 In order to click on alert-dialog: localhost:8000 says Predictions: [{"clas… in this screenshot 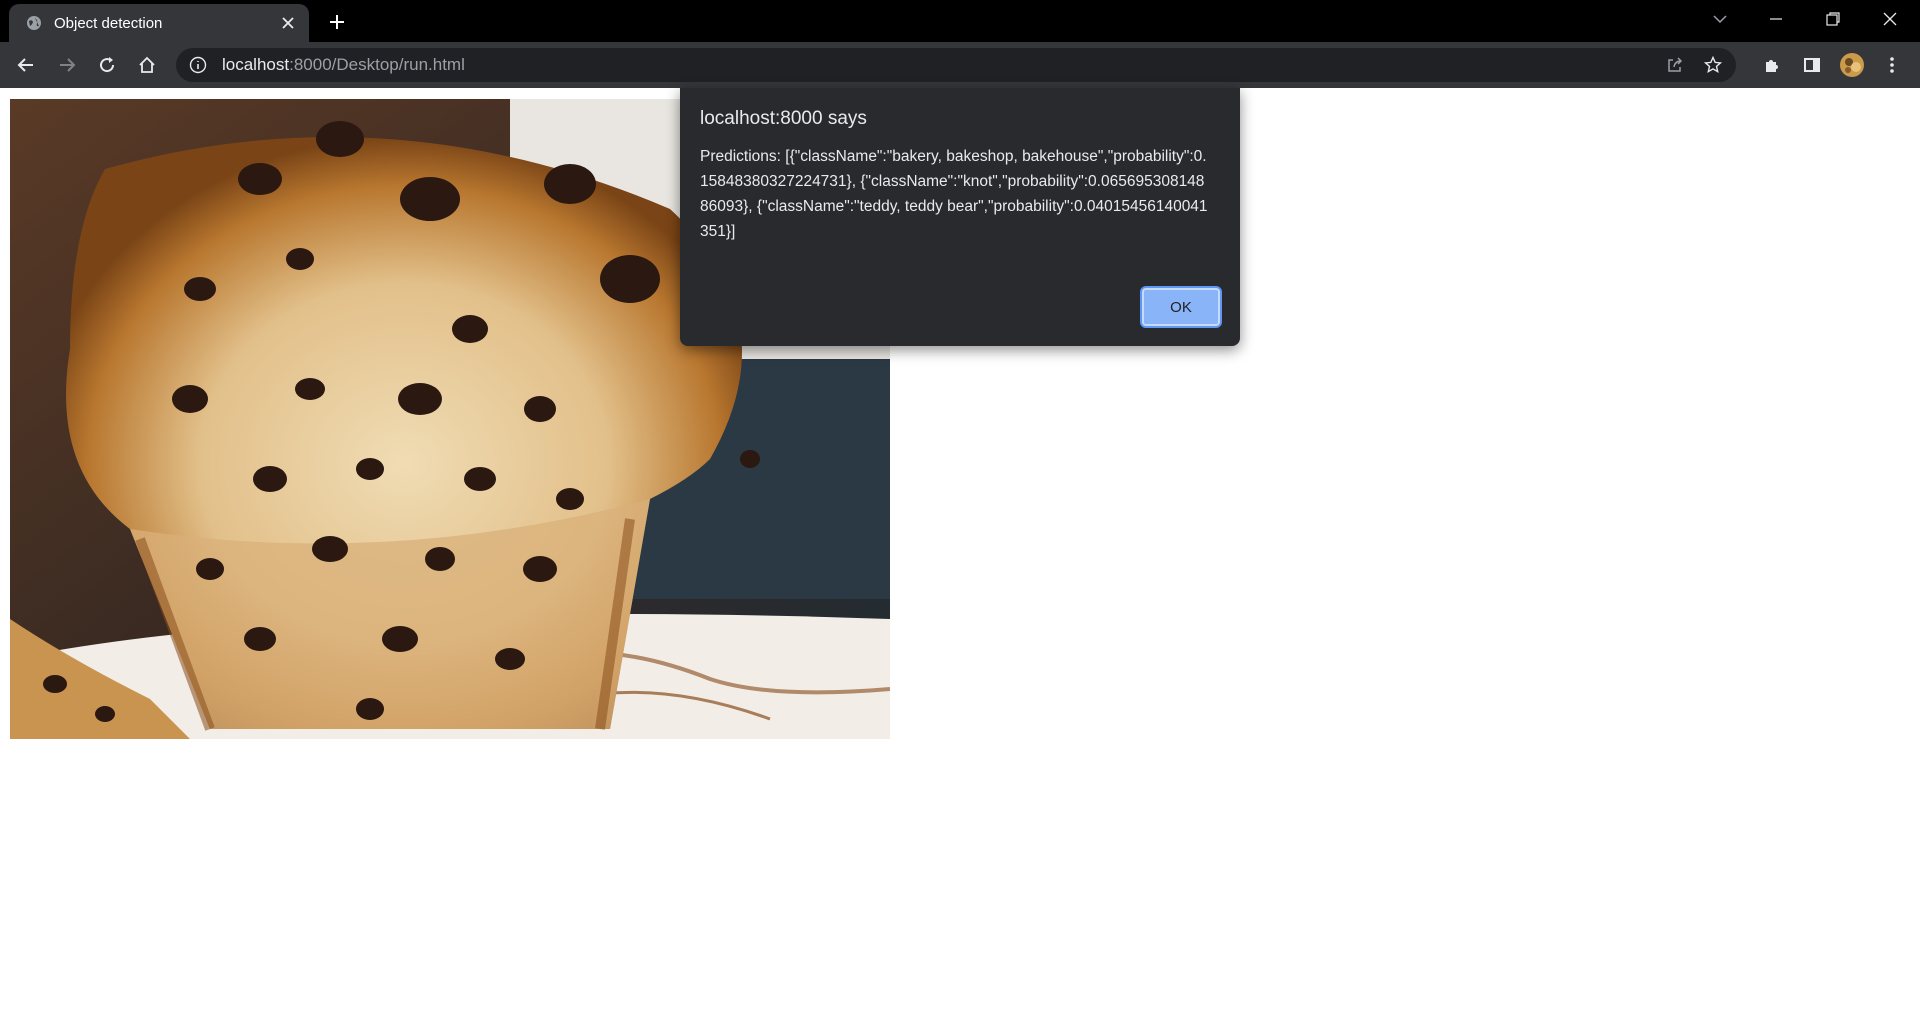, I will do `click(960, 217)`.